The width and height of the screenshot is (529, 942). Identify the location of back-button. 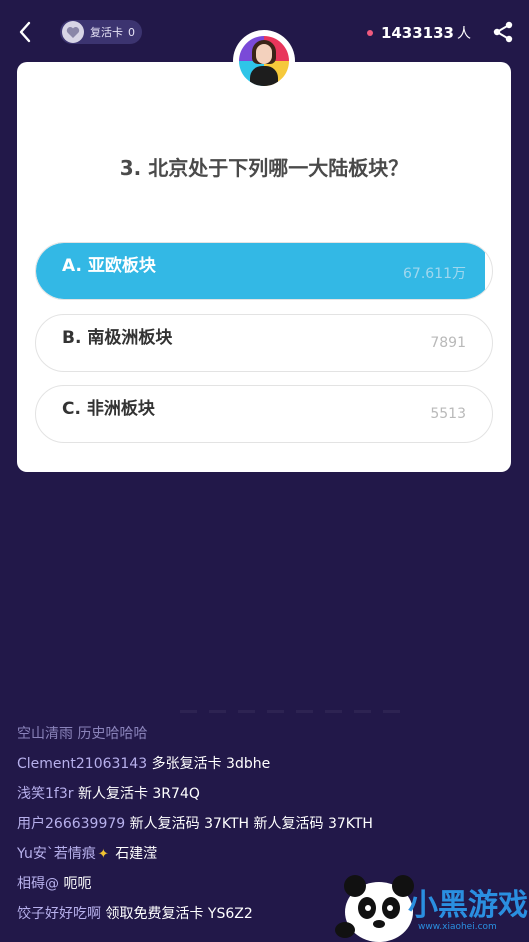
(26, 32).